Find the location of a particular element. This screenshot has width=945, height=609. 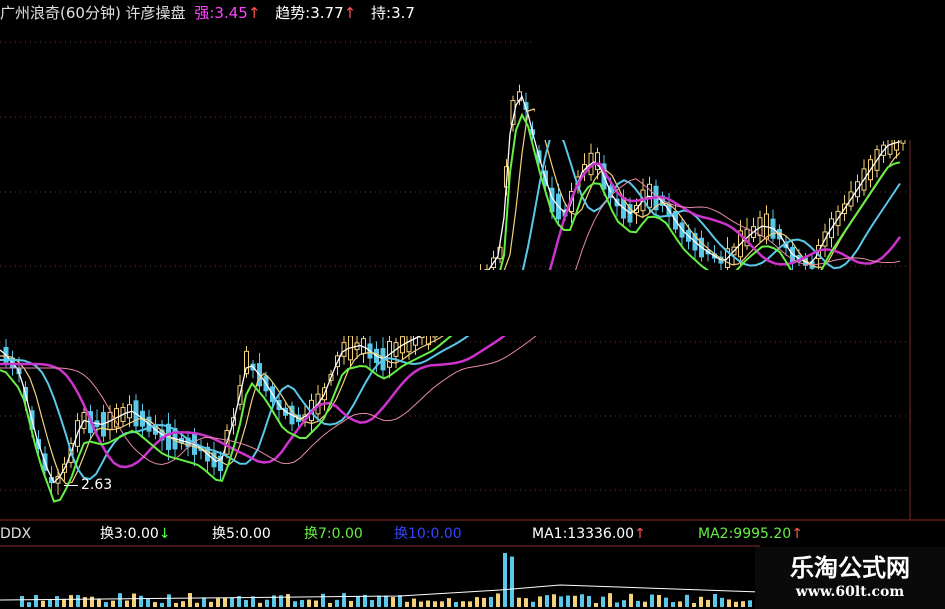

low-price-marker: 2.63 is located at coordinates (88, 485).